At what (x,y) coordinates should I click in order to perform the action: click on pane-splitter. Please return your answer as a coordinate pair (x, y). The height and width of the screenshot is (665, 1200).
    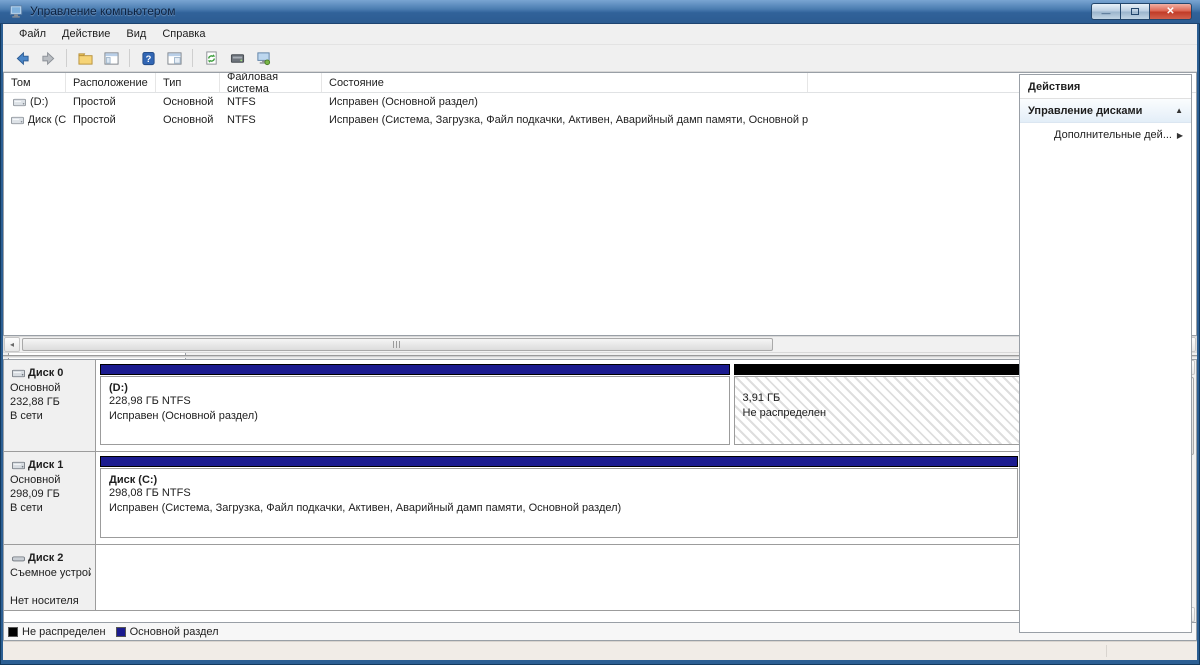
    Looking at the image, I should click on (600, 356).